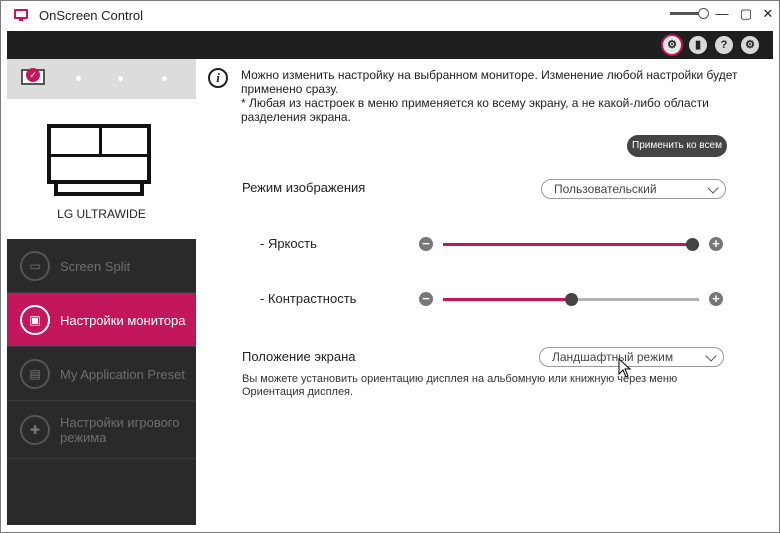 The image size is (780, 533). I want to click on brightness-slider, so click(571, 244).